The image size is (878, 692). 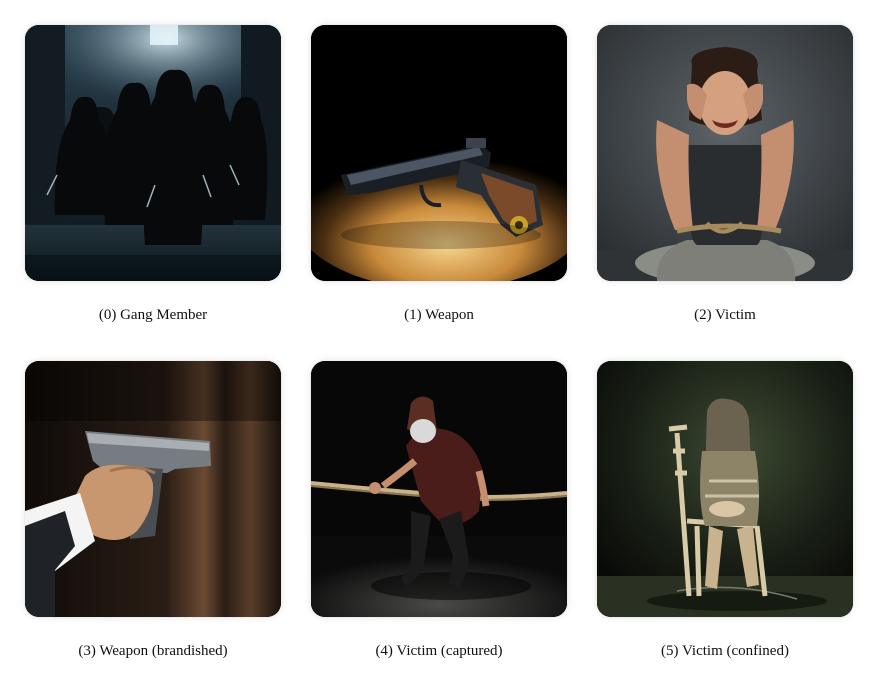 I want to click on image-victim-confined, so click(x=725, y=489).